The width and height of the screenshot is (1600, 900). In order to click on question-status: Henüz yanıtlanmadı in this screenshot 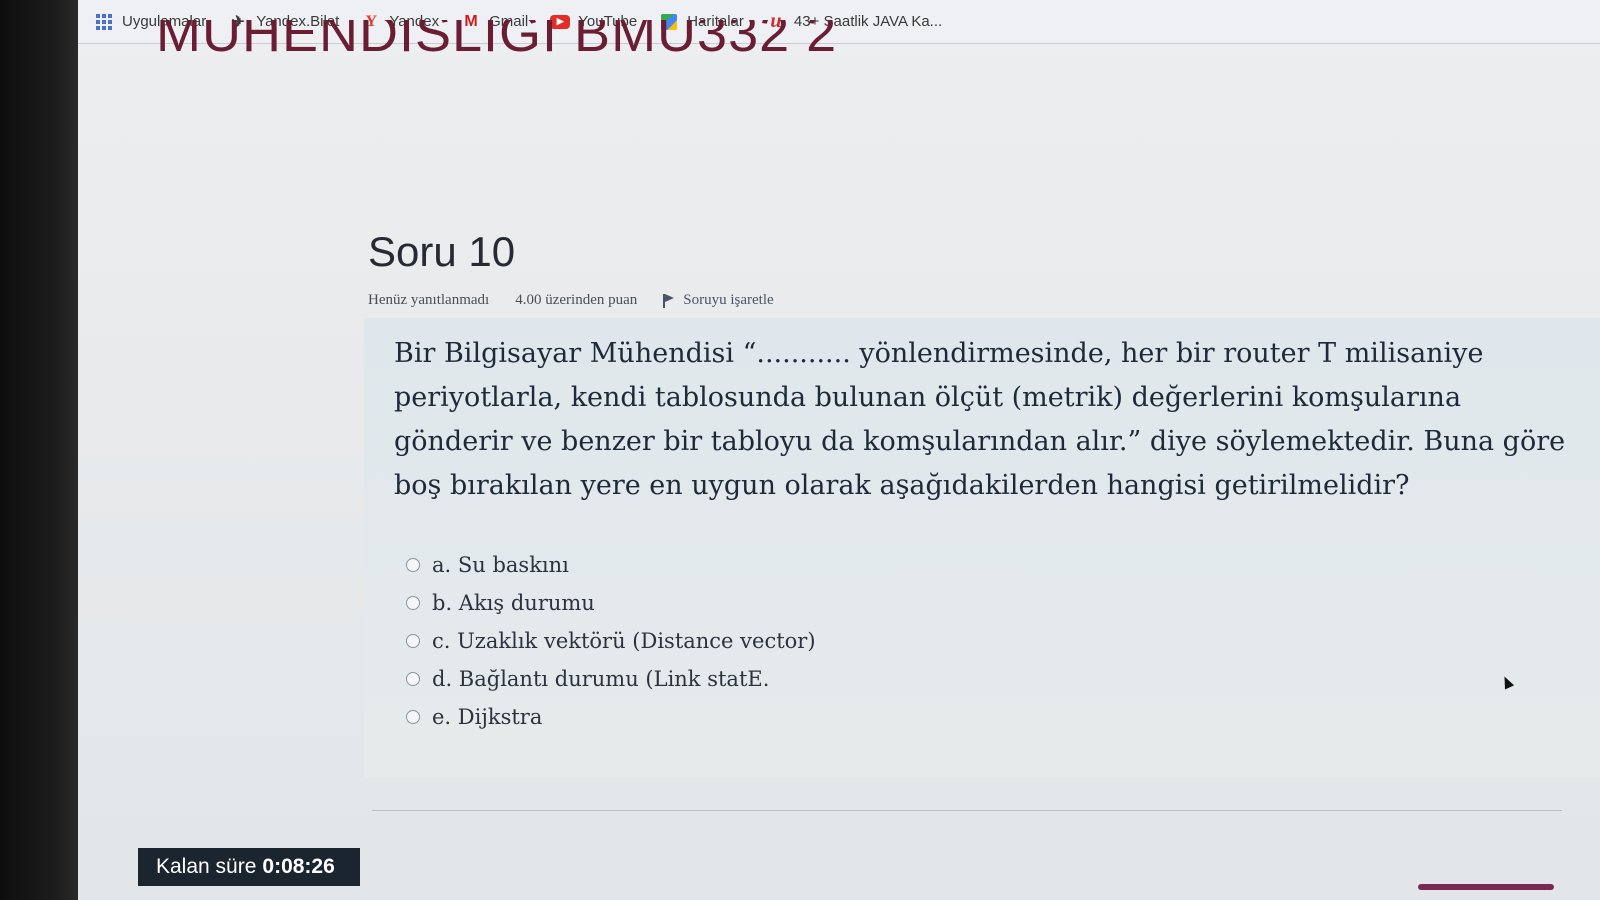, I will do `click(429, 300)`.